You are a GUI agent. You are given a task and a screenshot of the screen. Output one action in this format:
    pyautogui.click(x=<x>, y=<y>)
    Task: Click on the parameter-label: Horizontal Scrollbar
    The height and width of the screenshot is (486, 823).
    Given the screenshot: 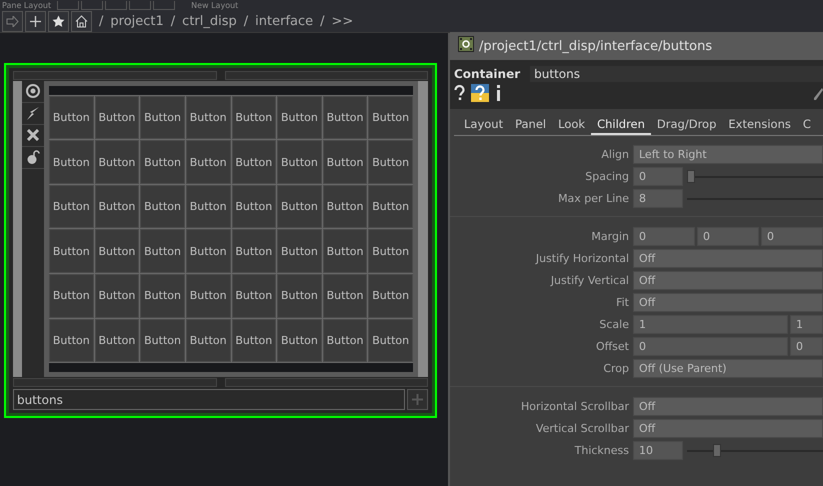 What is the action you would take?
    pyautogui.click(x=575, y=406)
    